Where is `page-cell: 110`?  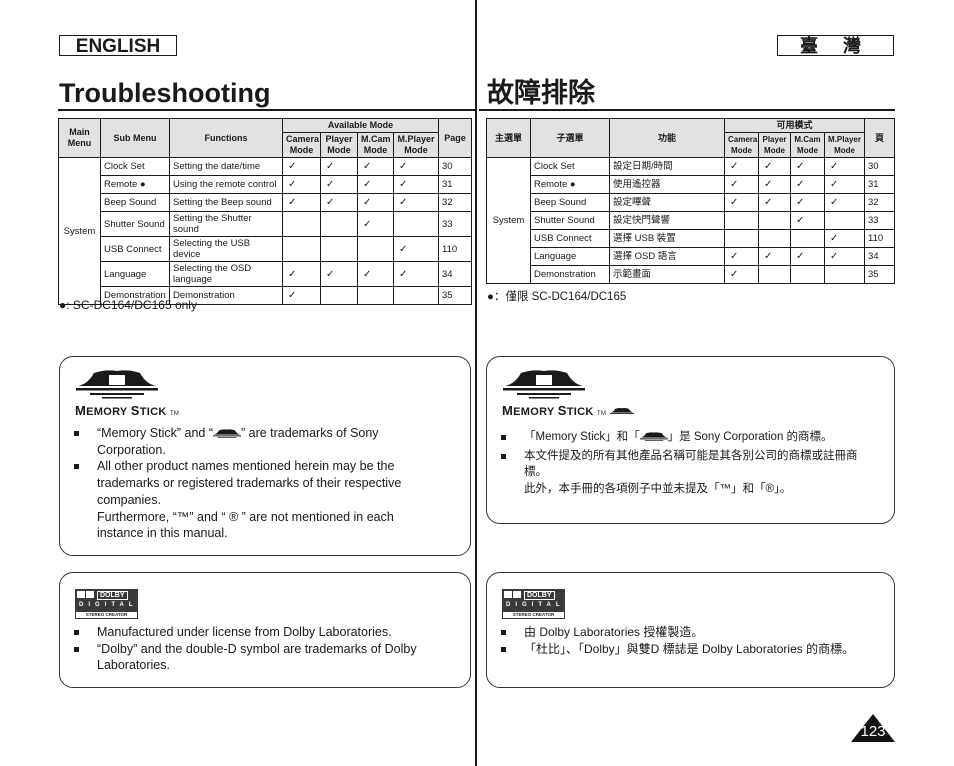 page-cell: 110 is located at coordinates (455, 249).